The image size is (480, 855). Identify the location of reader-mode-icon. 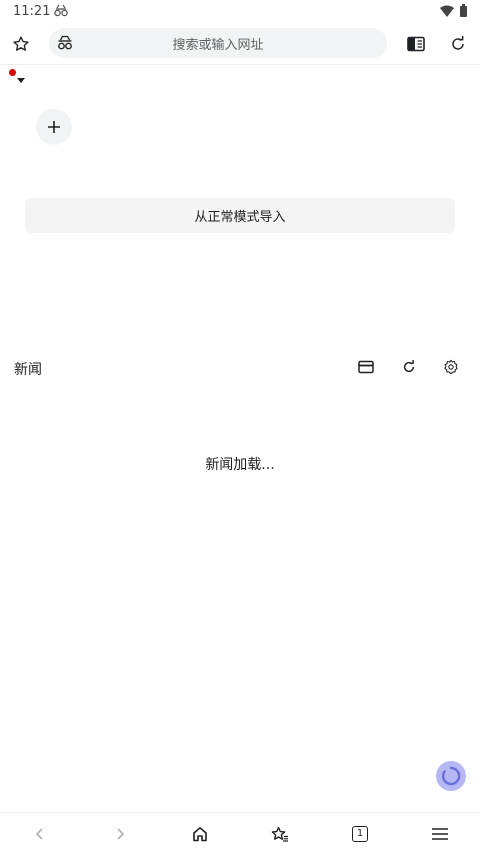
(416, 44).